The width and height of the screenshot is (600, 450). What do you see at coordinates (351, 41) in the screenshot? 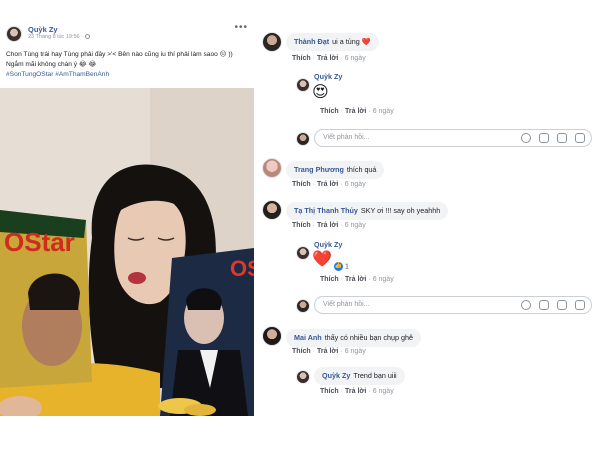
I see `comment-text: ui a tủng ❤️` at bounding box center [351, 41].